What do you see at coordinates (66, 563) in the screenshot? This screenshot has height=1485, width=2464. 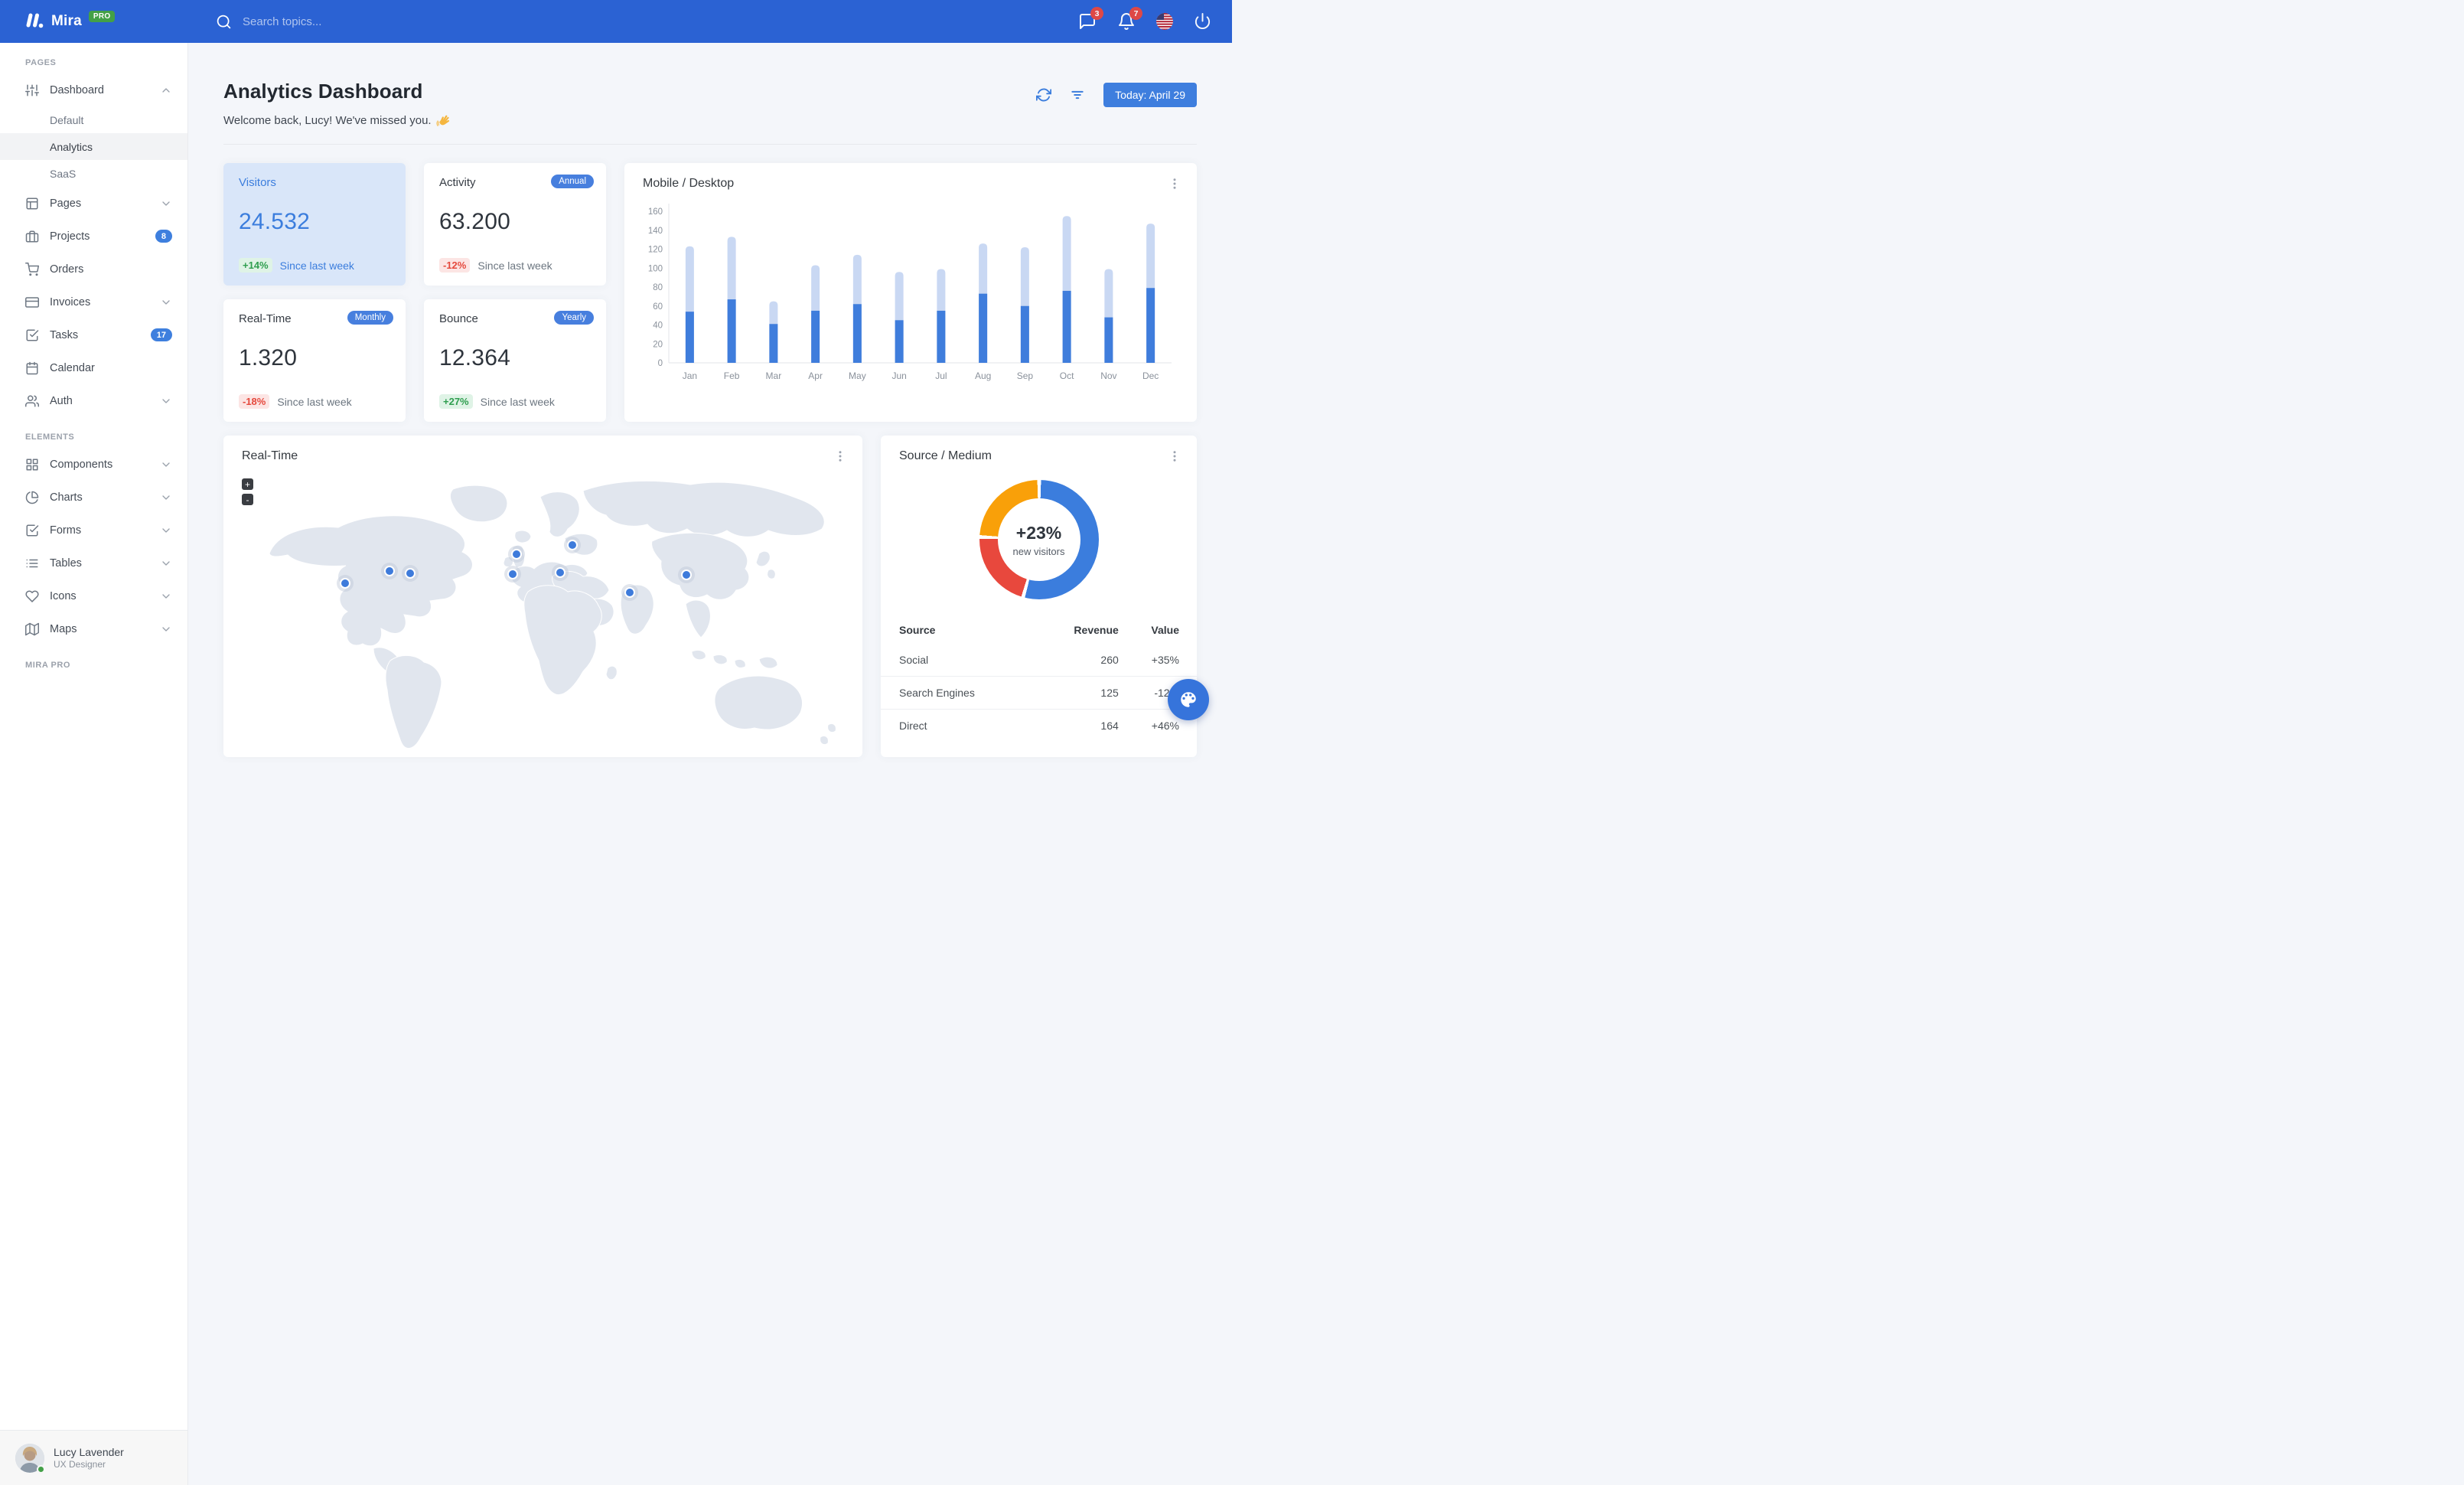 I see `sidebar-item-label: Tables` at bounding box center [66, 563].